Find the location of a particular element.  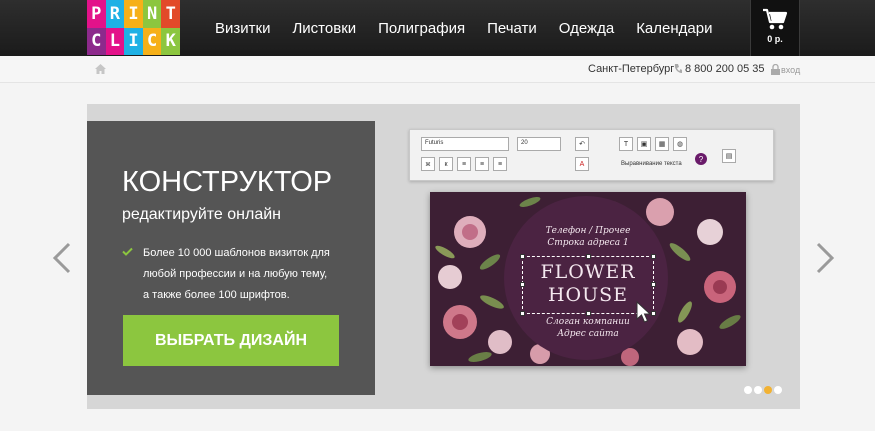

background-icon: ◍ is located at coordinates (680, 144).